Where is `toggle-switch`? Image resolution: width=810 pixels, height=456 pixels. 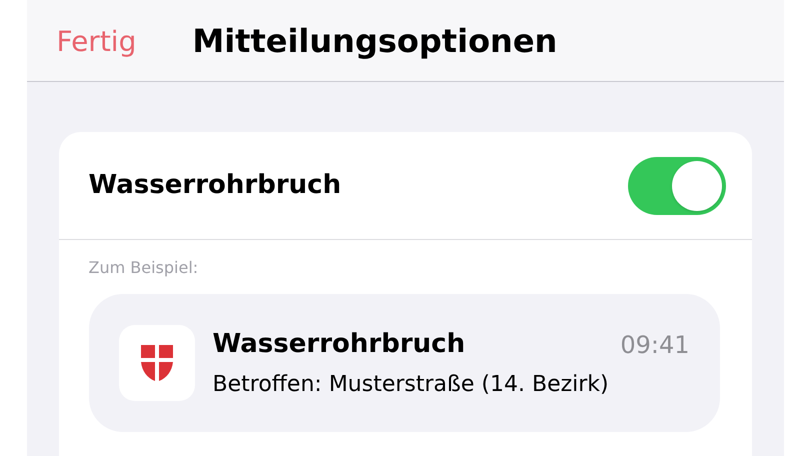
toggle-switch is located at coordinates (677, 185).